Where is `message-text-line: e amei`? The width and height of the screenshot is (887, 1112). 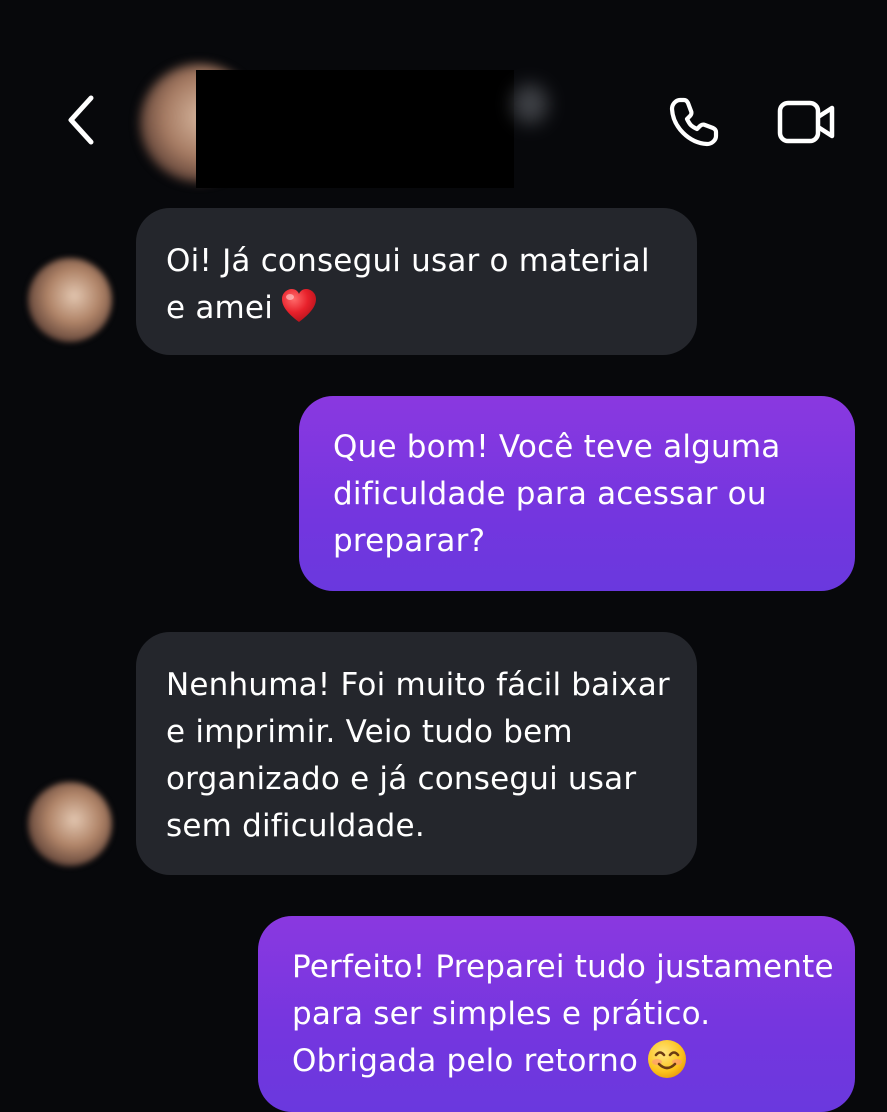 message-text-line: e amei is located at coordinates (417, 308).